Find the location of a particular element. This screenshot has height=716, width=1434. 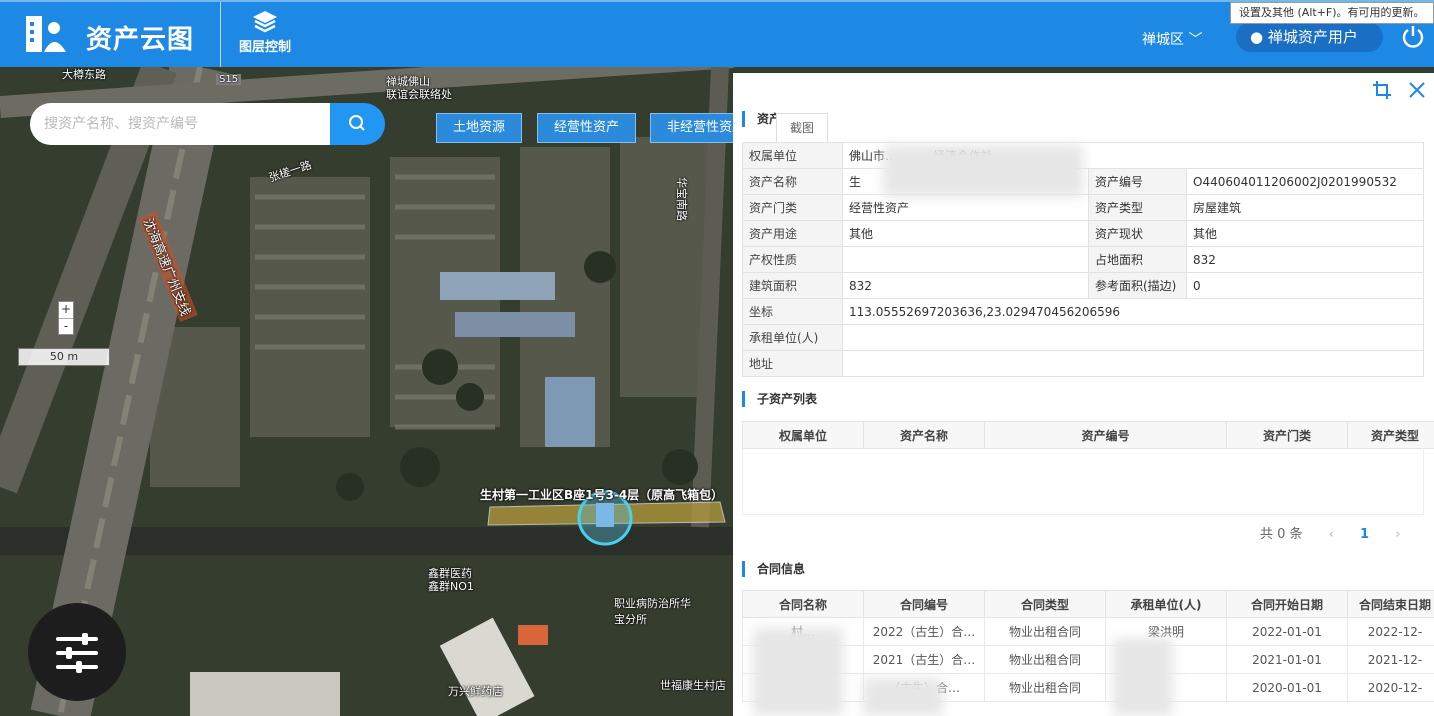

table-row: 生… （古生）合… 物业出租合同 2020-01-01 2020-12- is located at coordinates (1088, 687).